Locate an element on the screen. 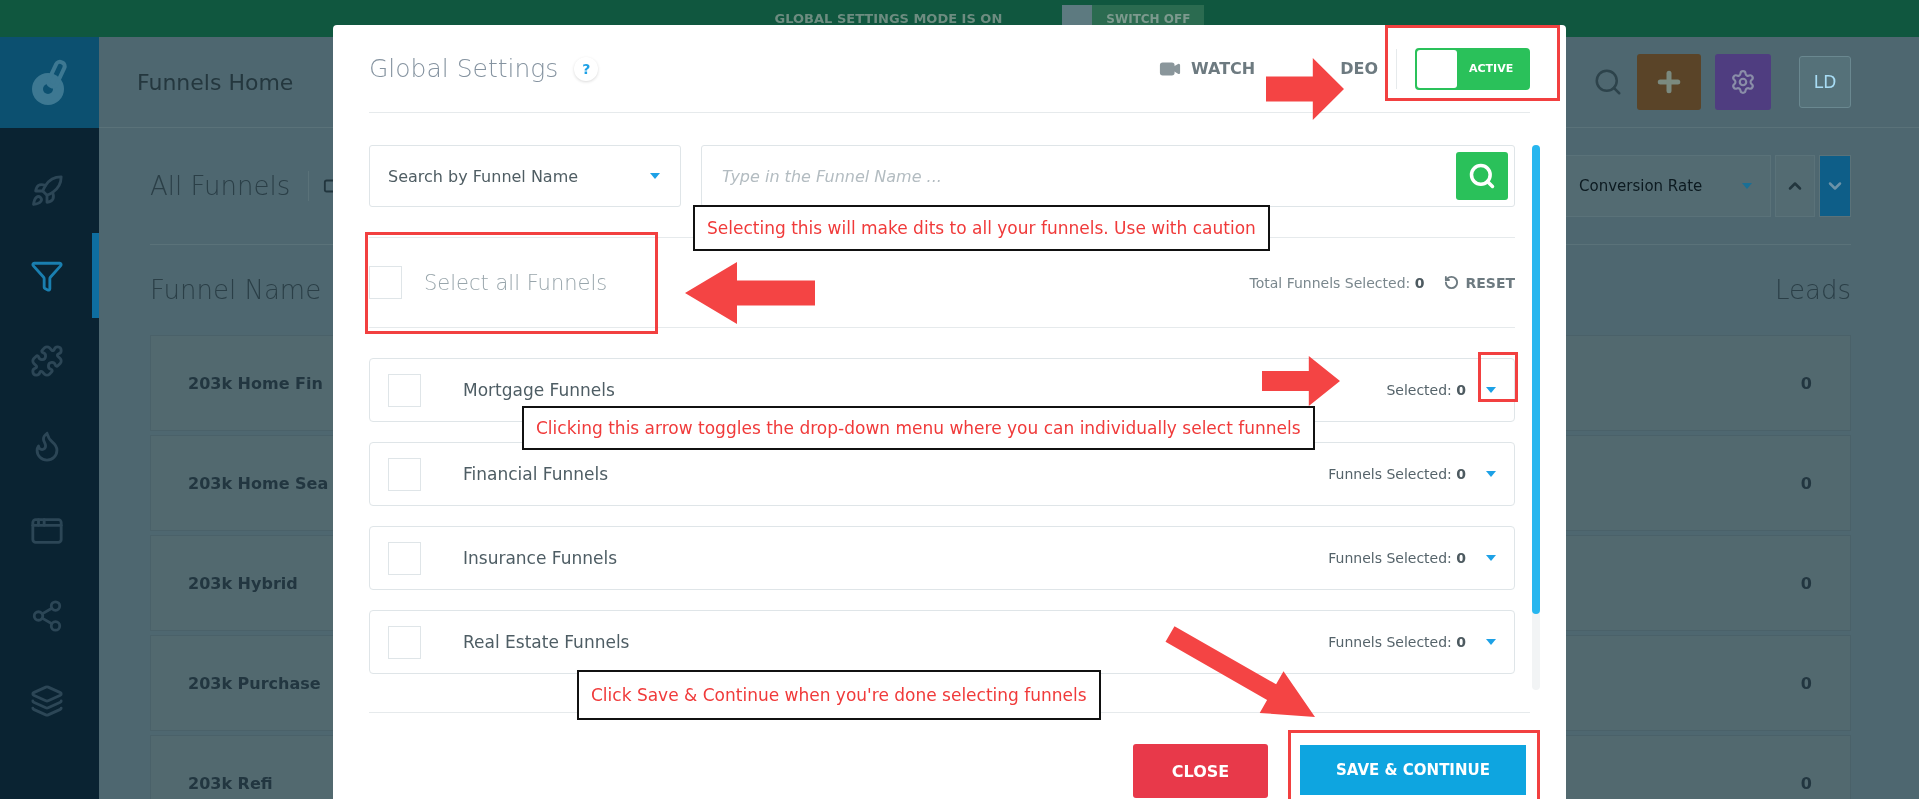 Image resolution: width=1919 pixels, height=799 pixels. group-name: Insurance Funnels is located at coordinates (540, 558).